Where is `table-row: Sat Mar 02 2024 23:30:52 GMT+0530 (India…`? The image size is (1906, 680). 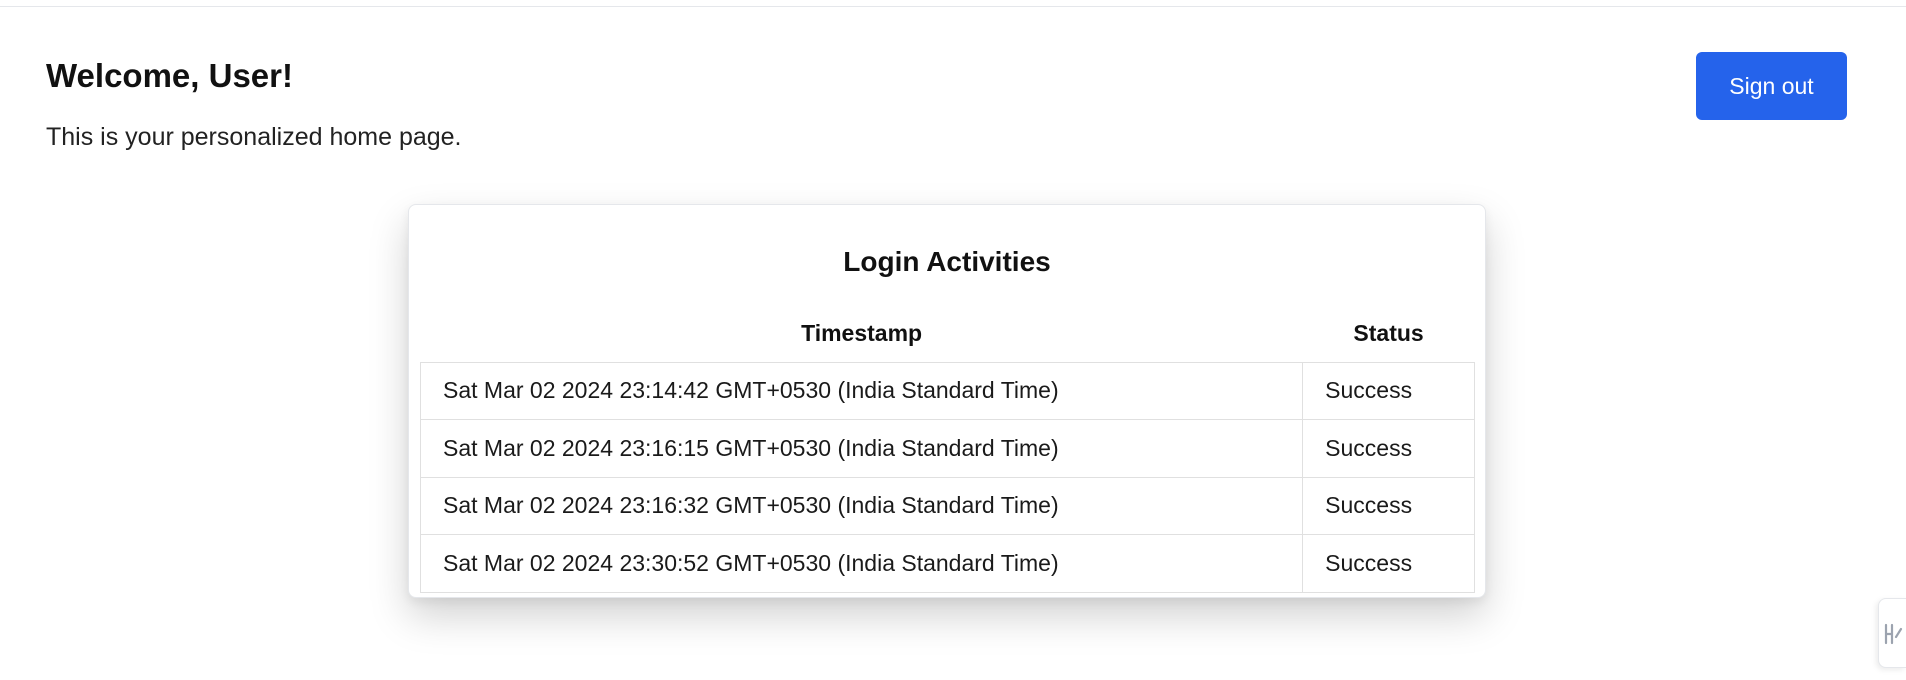
table-row: Sat Mar 02 2024 23:30:52 GMT+0530 (India… is located at coordinates (947, 563).